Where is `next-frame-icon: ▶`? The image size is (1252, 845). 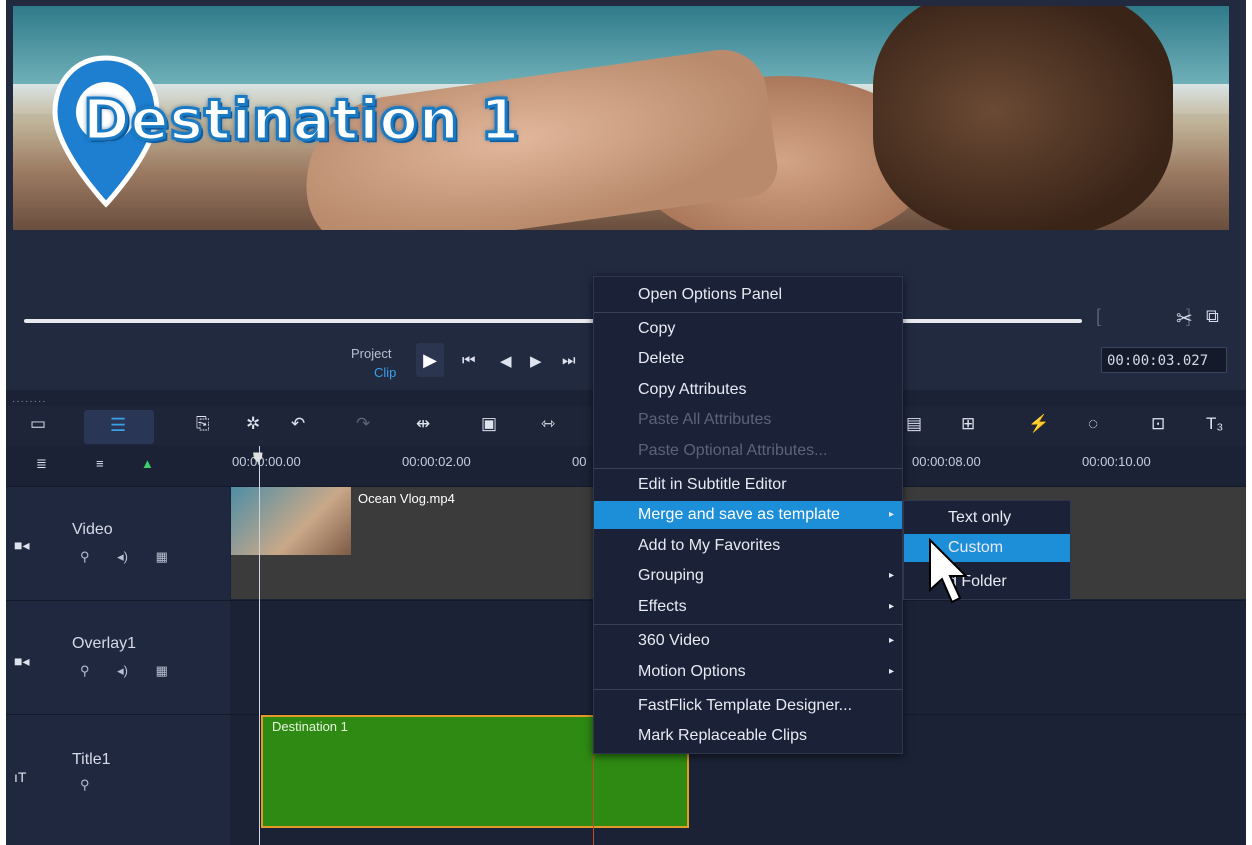 next-frame-icon: ▶ is located at coordinates (536, 361).